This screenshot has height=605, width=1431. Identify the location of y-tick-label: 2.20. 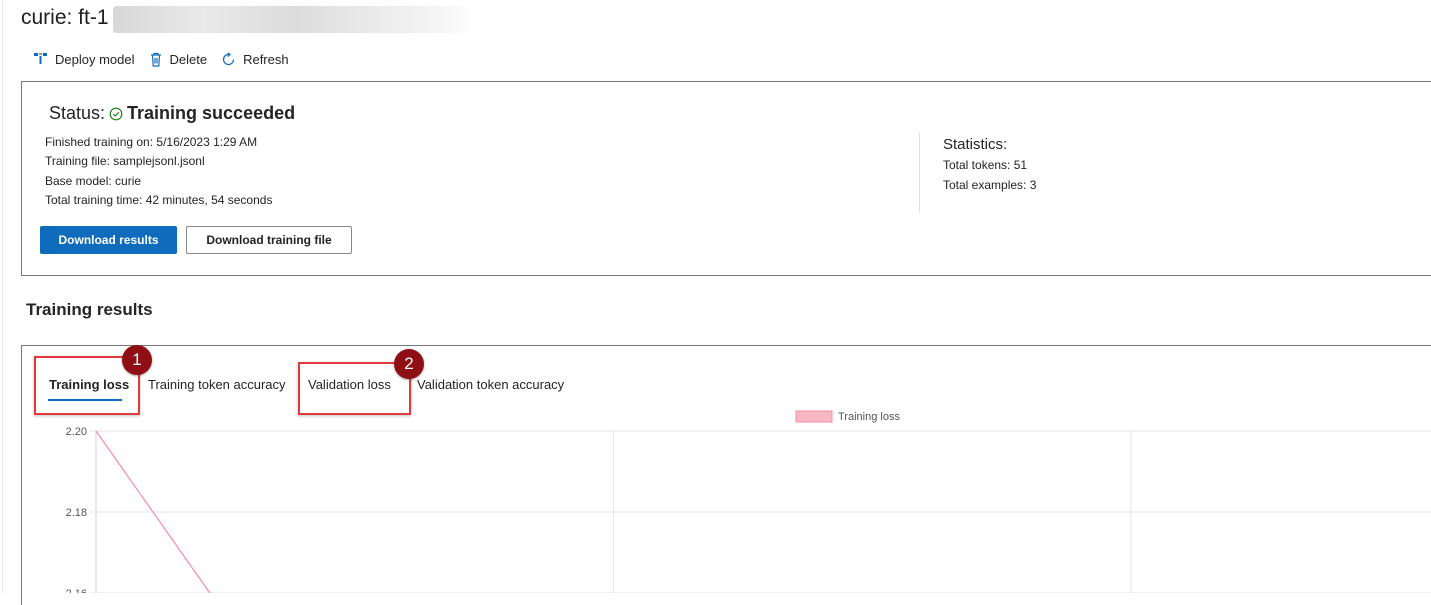
(76, 432).